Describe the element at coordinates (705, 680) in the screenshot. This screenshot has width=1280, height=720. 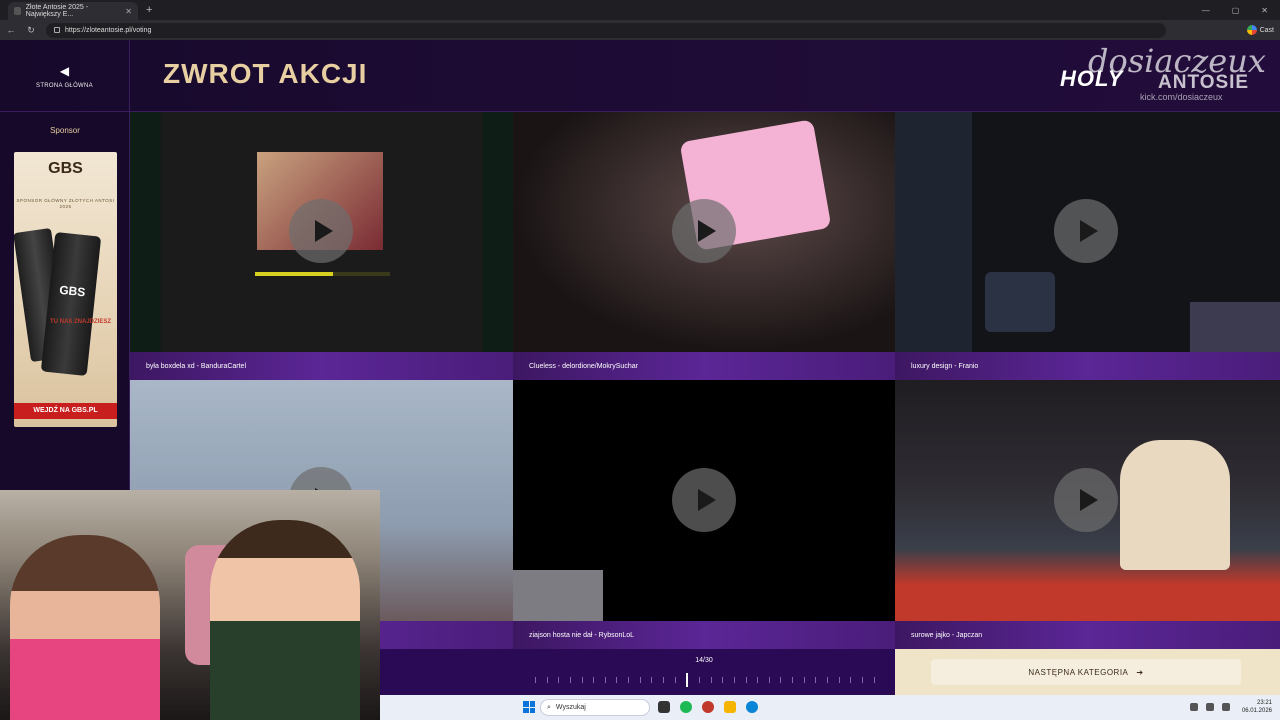
I see `progress-ticks` at that location.